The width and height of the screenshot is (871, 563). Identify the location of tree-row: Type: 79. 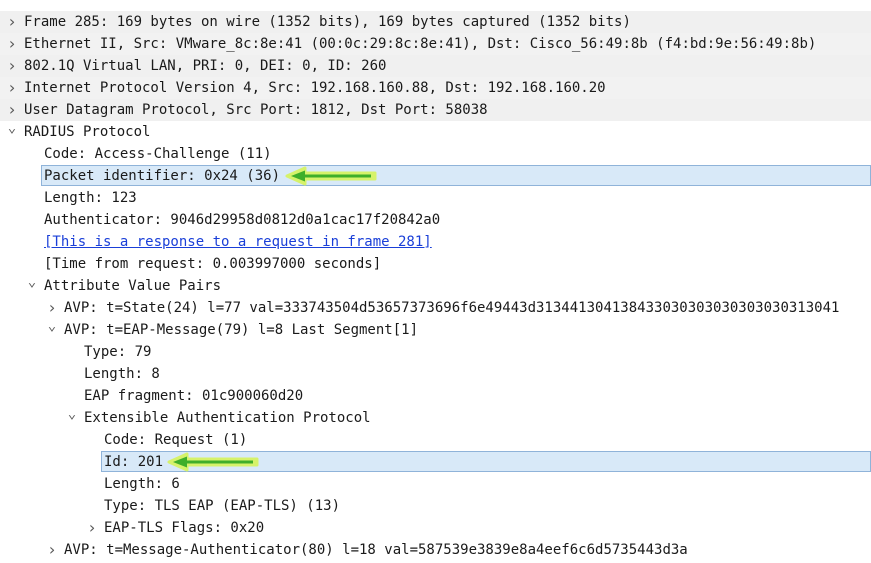
(435, 352).